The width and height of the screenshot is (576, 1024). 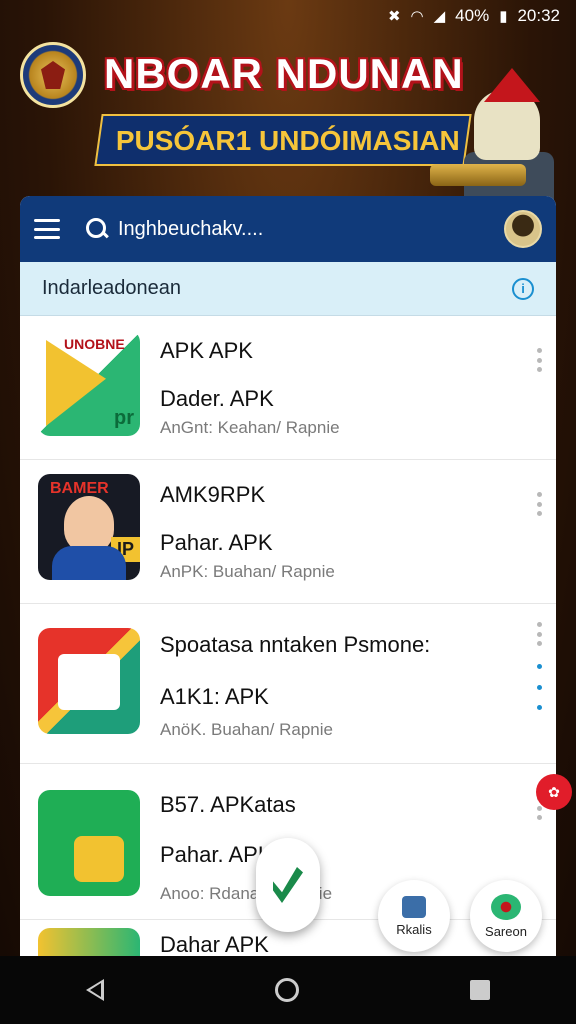 I want to click on back-icon, so click(x=94, y=990).